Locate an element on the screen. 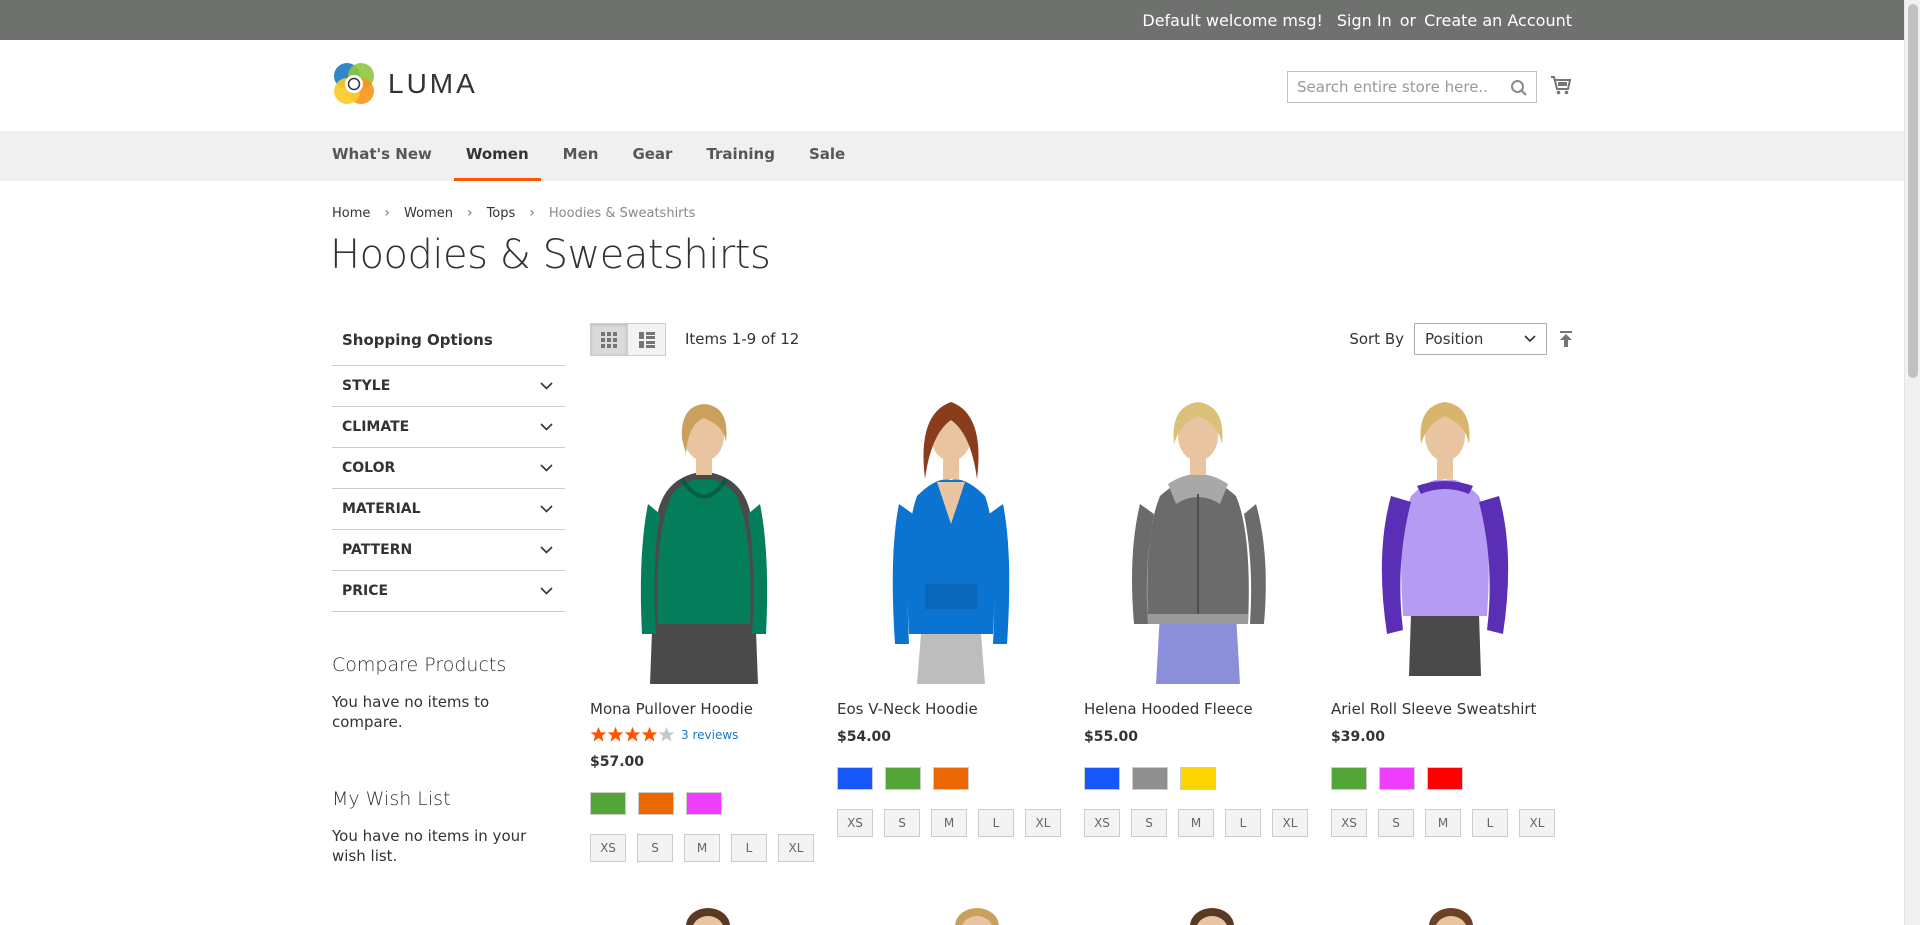 The image size is (1920, 925). product-card: Eos V-Neck Hoodie $54.00 XS S M L XL is located at coordinates (951, 610).